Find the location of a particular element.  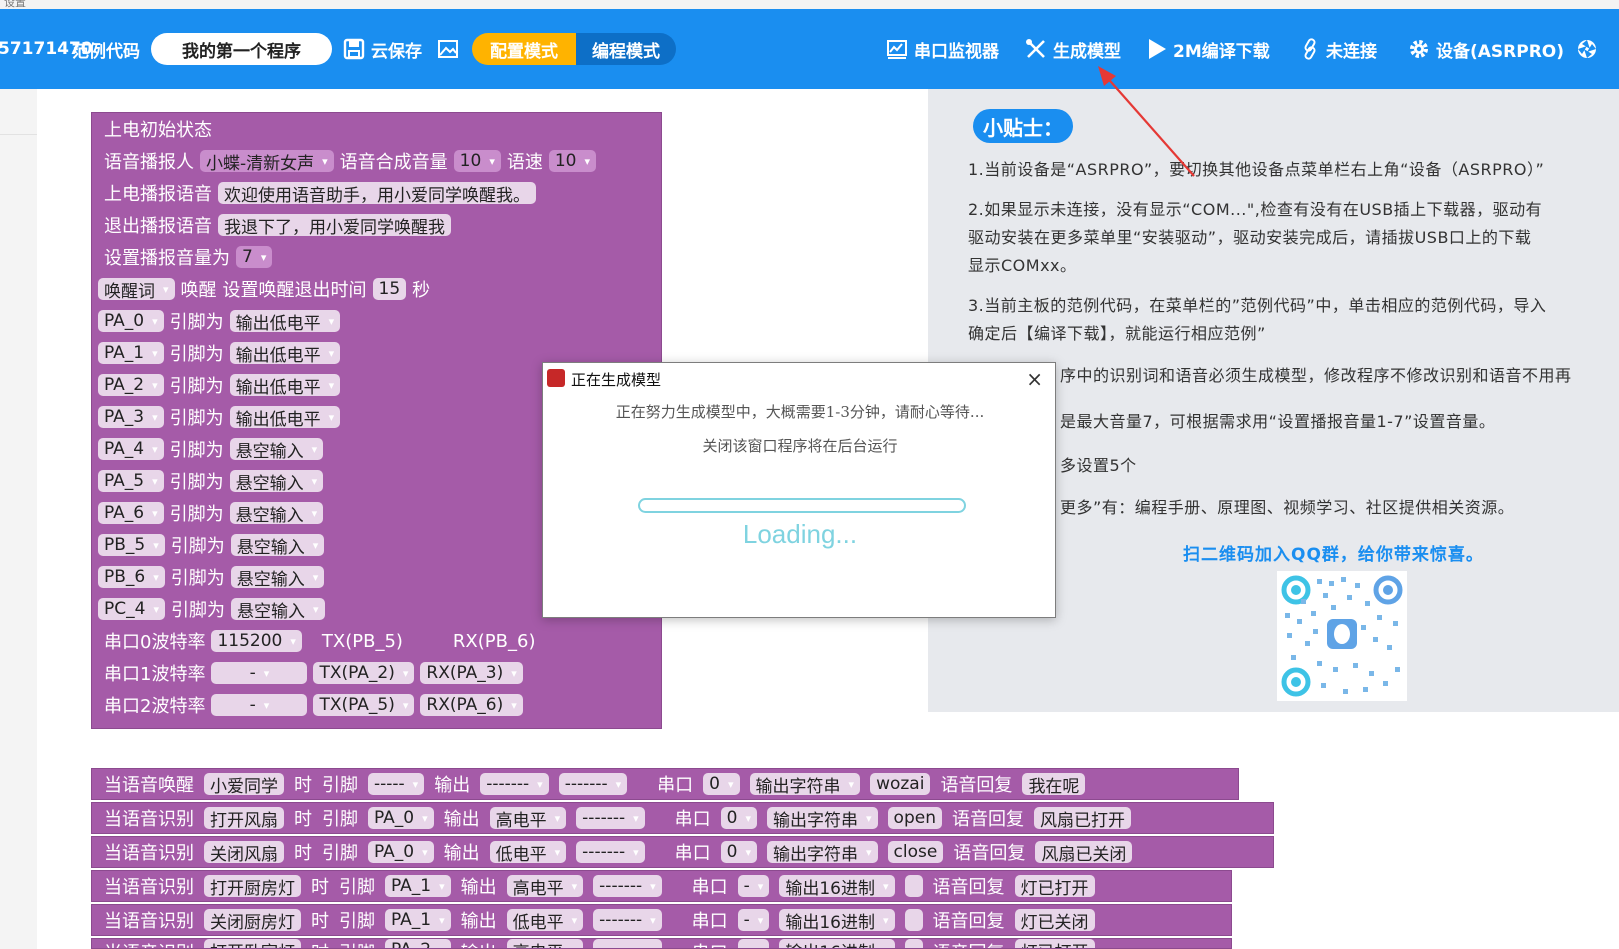

more-menu-button is located at coordinates (1587, 49).